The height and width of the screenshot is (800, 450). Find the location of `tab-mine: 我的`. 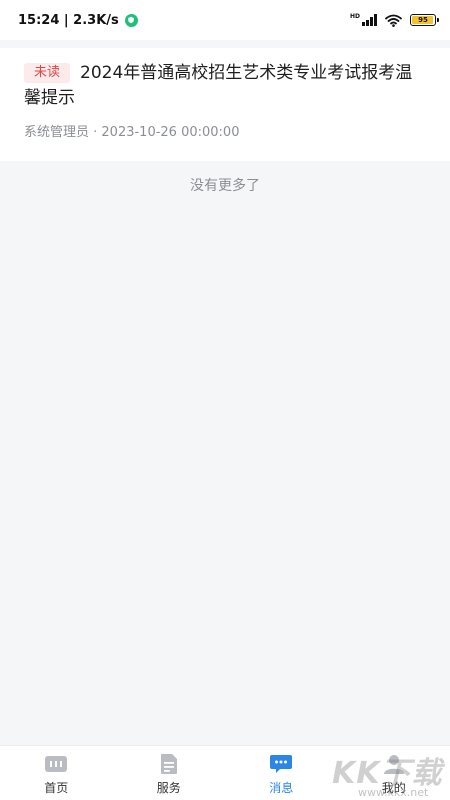

tab-mine: 我的 is located at coordinates (394, 773).